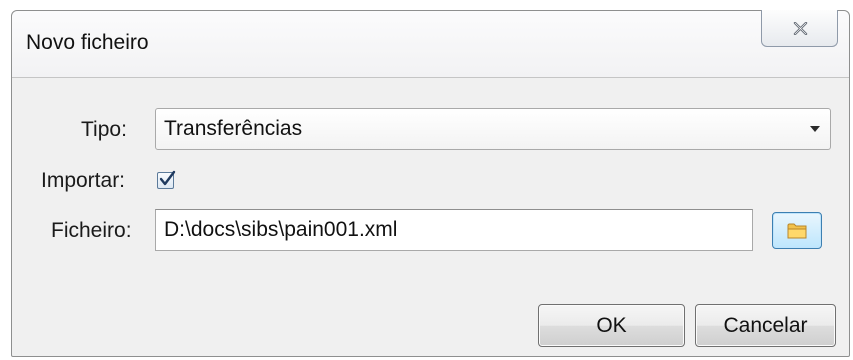 The width and height of the screenshot is (853, 360). What do you see at coordinates (815, 129) in the screenshot?
I see `chevron-down-icon` at bounding box center [815, 129].